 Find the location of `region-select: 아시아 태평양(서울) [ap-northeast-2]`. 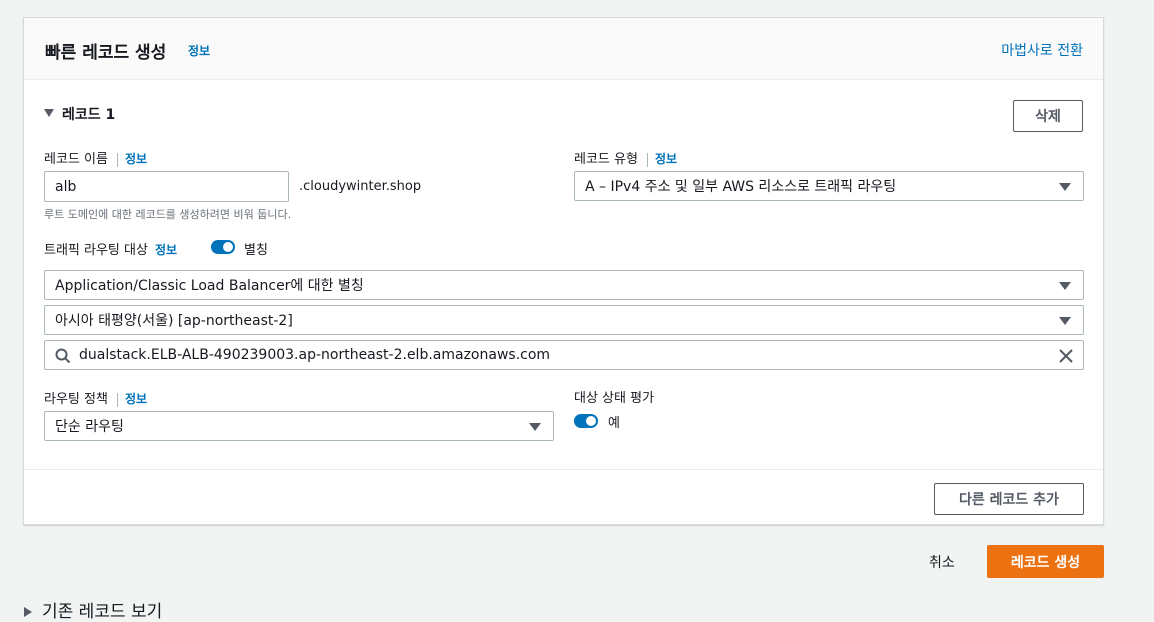

region-select: 아시아 태평양(서울) [ap-northeast-2] is located at coordinates (564, 320).